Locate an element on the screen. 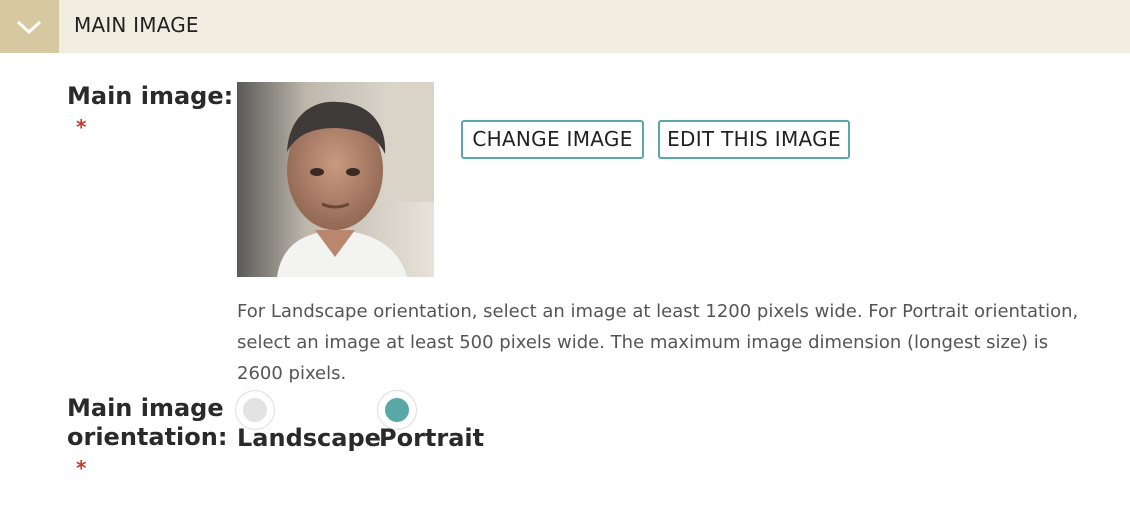 This screenshot has width=1130, height=517. portrait-photo is located at coordinates (335, 179).